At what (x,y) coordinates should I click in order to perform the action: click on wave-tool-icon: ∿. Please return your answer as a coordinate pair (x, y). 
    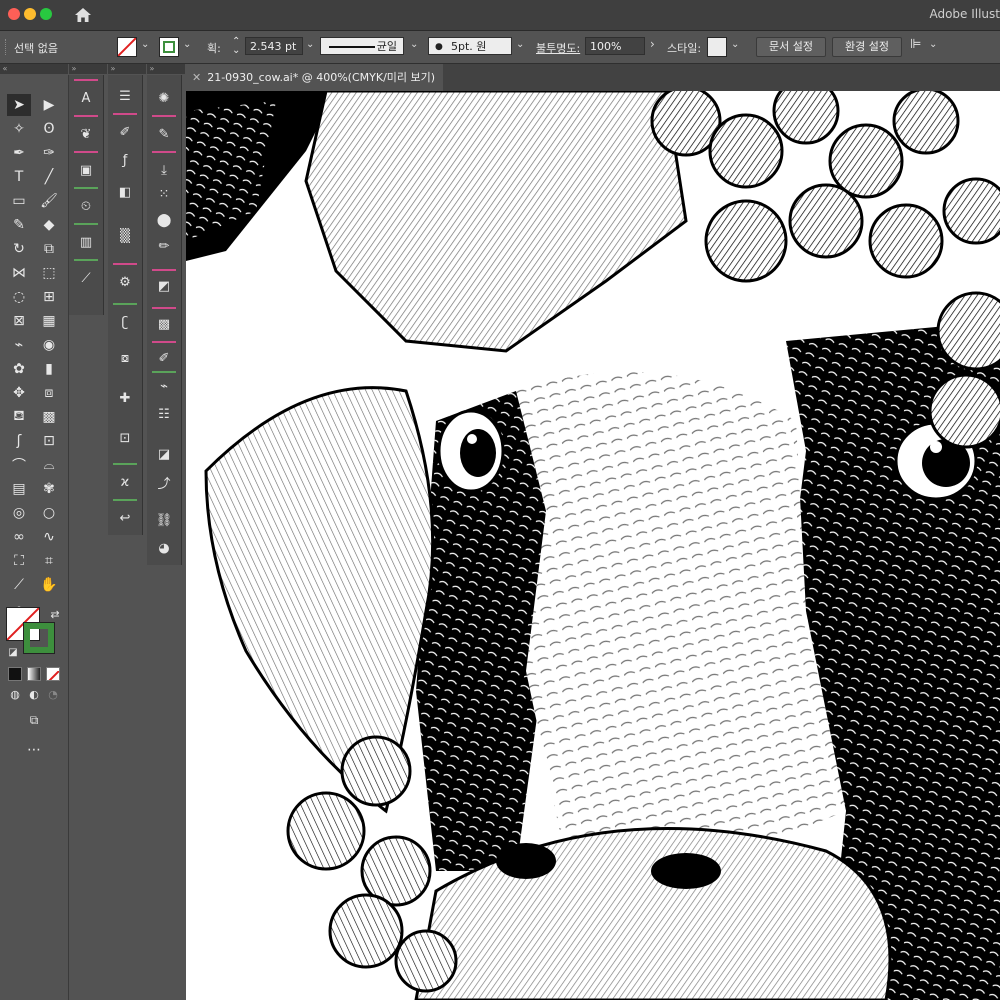
    Looking at the image, I should click on (49, 537).